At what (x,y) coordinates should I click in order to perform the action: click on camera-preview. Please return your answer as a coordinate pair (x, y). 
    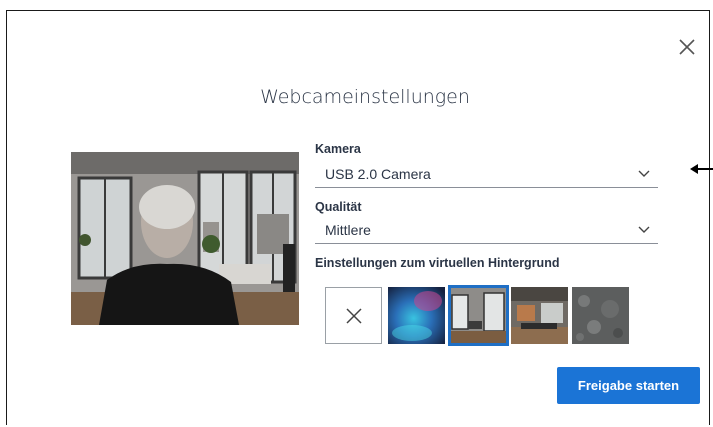
    Looking at the image, I should click on (185, 238).